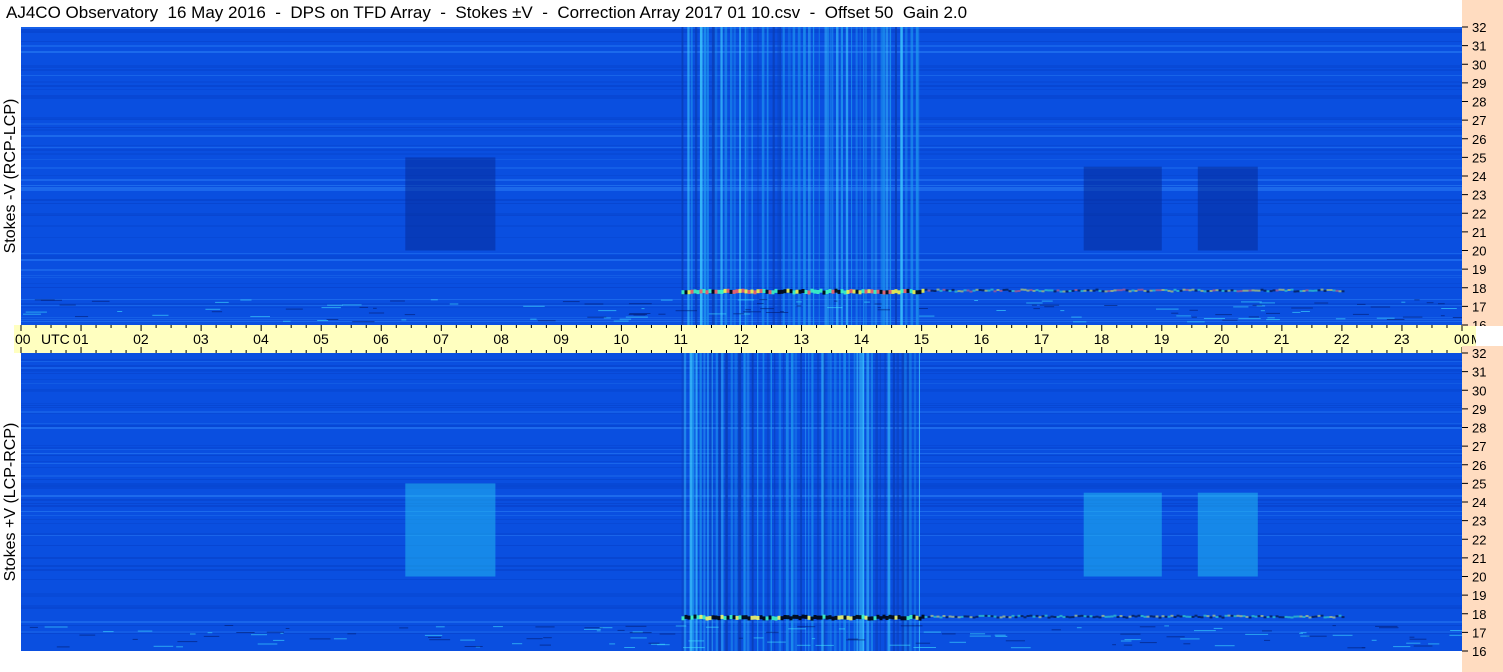 Image resolution: width=1503 pixels, height=672 pixels. Describe the element at coordinates (1479, 614) in the screenshot. I see `y-tick-label: 18` at that location.